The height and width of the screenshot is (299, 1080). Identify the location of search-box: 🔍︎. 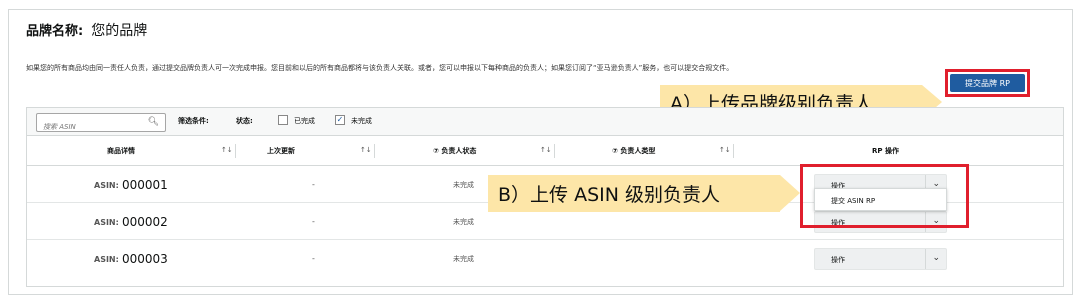
(101, 124).